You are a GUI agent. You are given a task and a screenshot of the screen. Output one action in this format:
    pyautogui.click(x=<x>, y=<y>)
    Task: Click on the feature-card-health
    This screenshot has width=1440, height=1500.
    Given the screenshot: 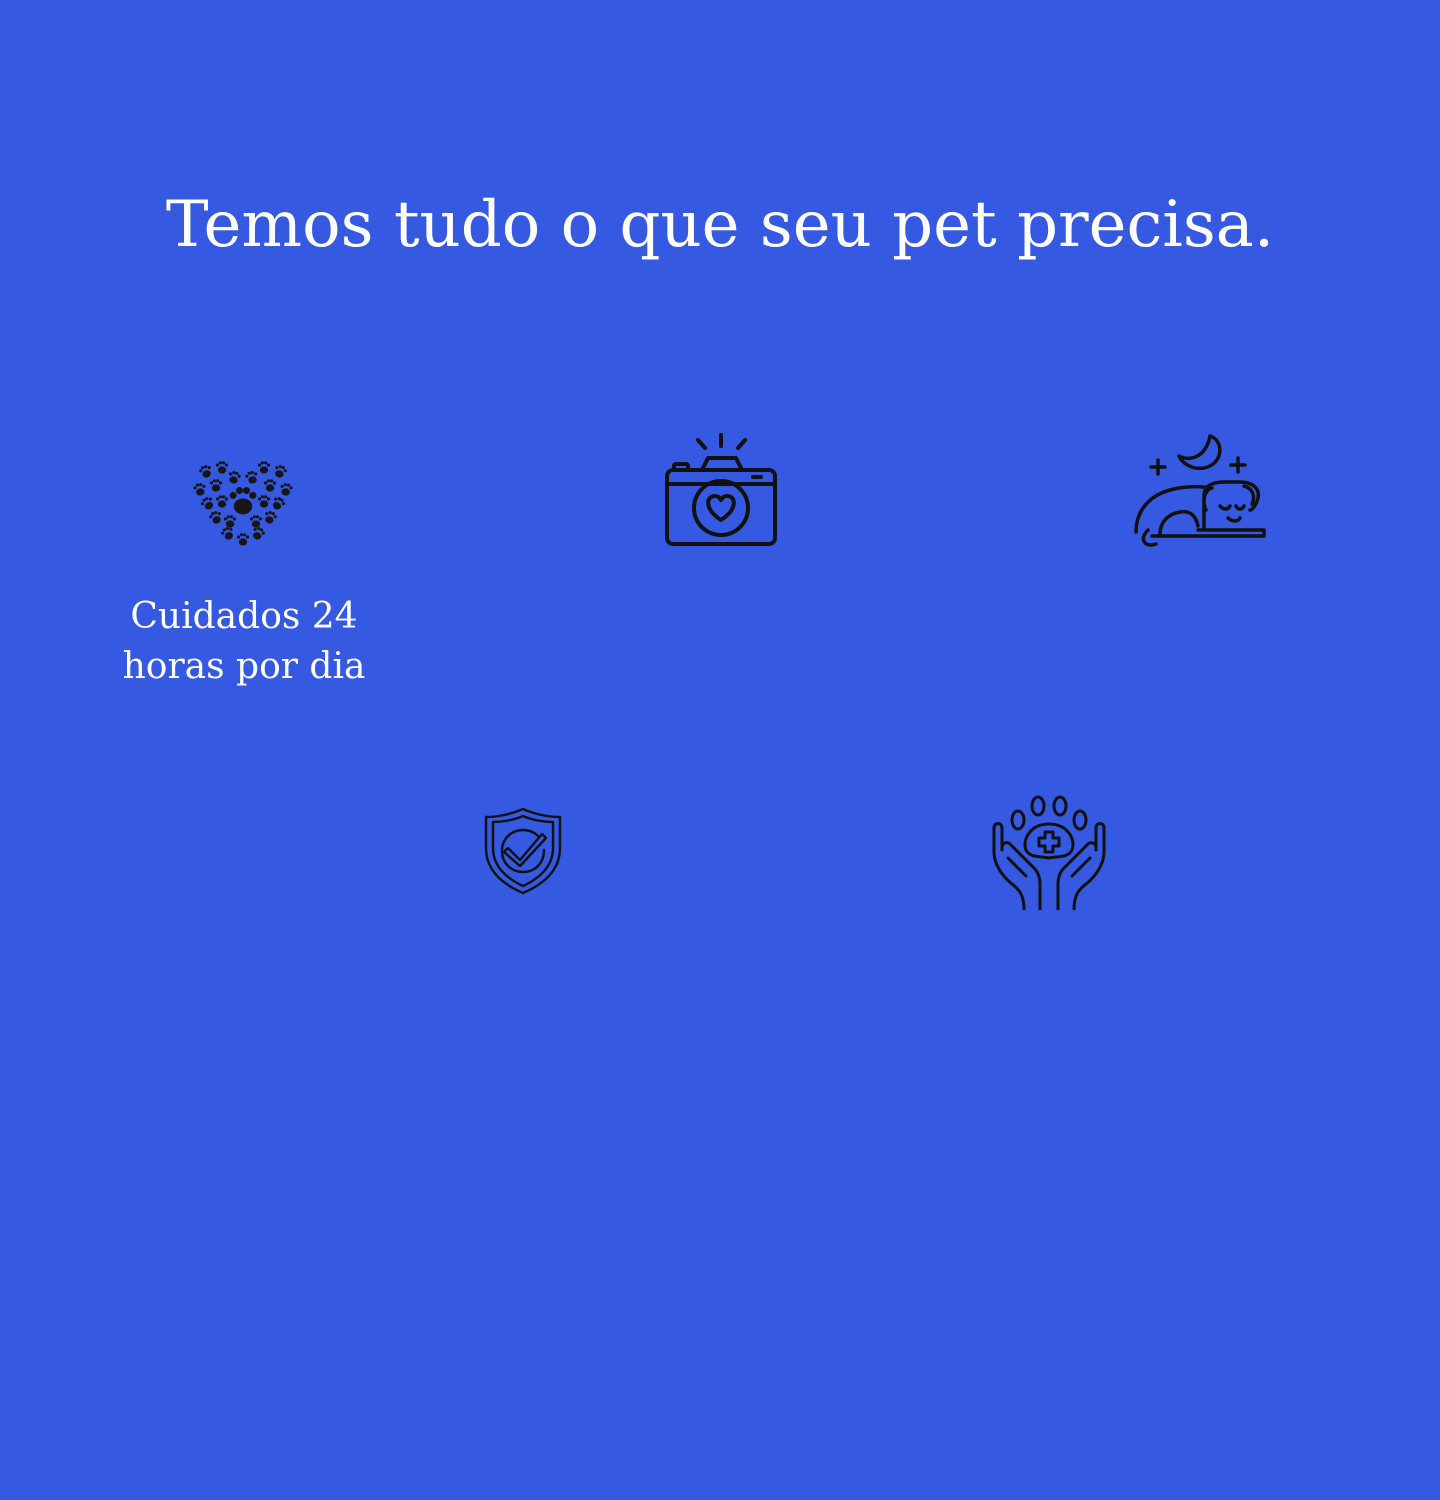 What is the action you would take?
    pyautogui.click(x=1050, y=851)
    